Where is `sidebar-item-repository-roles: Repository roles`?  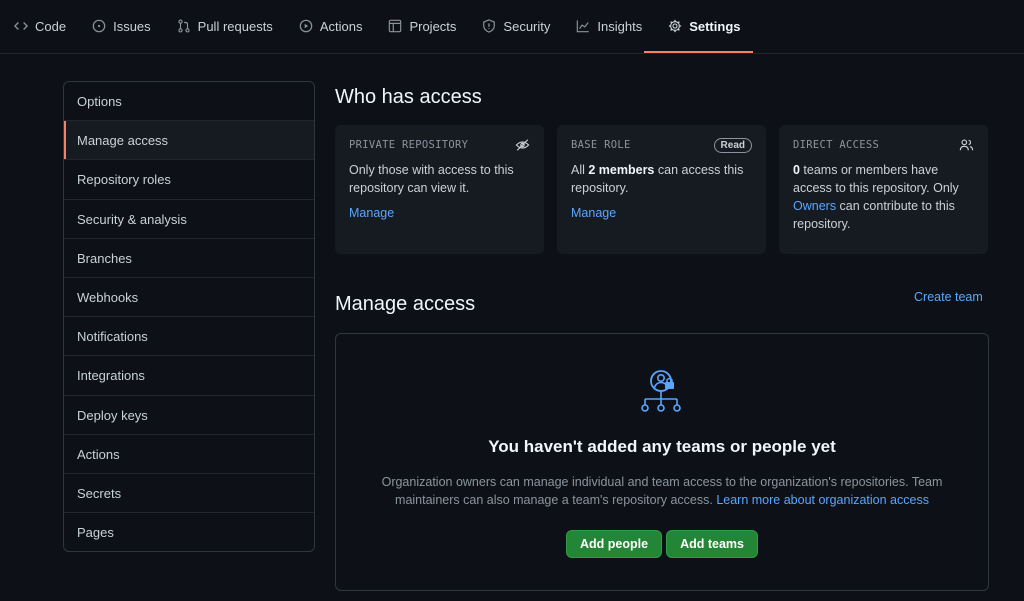
sidebar-item-repository-roles: Repository roles is located at coordinates (189, 180).